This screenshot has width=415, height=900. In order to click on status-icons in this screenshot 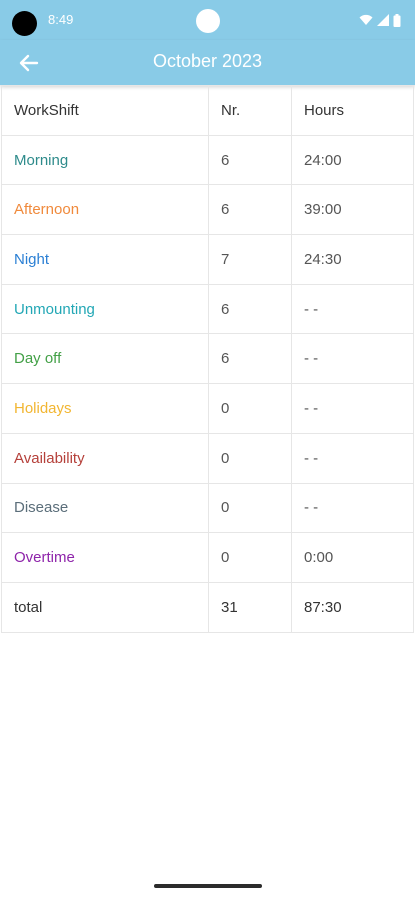, I will do `click(380, 20)`.